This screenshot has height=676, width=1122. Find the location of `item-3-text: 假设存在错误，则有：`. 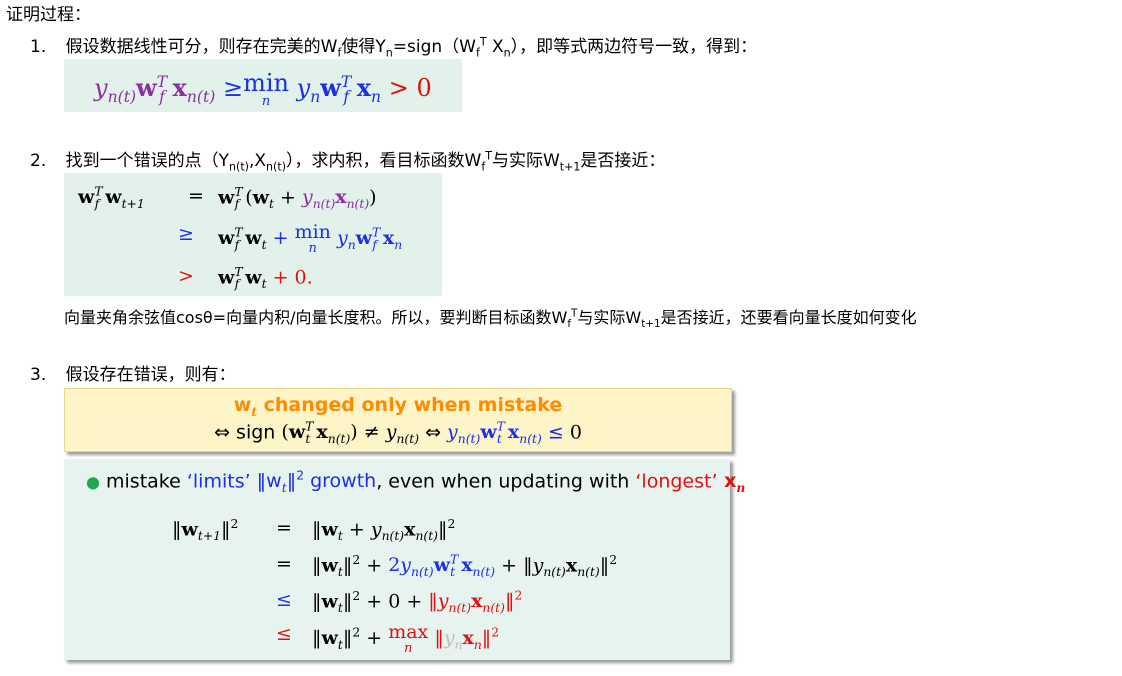

item-3-text: 假设存在错误，则有： is located at coordinates (150, 375).